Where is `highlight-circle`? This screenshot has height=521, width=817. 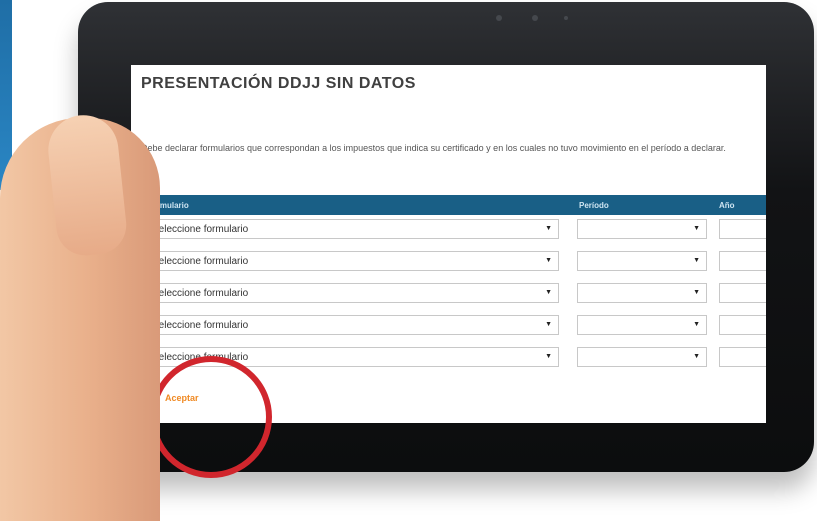 highlight-circle is located at coordinates (211, 417).